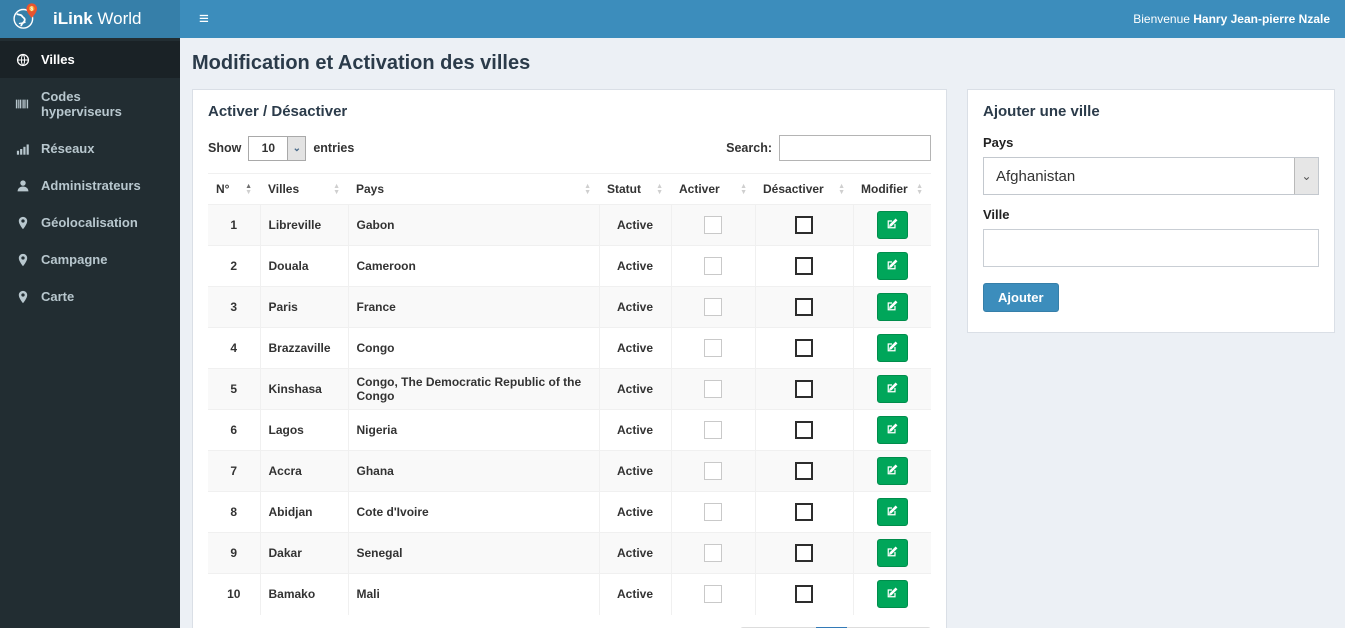 Image resolution: width=1345 pixels, height=628 pixels. Describe the element at coordinates (1036, 176) in the screenshot. I see `pays-selected-value: Afghanistan` at that location.